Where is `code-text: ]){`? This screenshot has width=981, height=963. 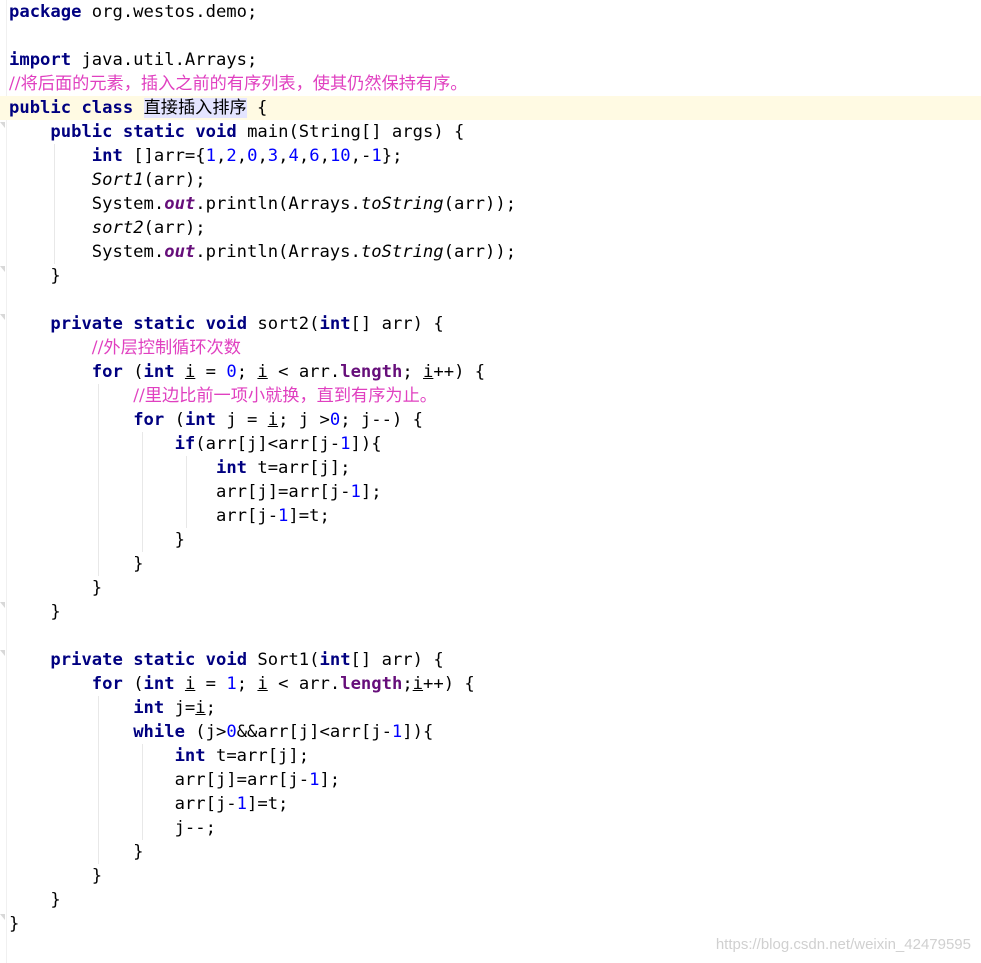 code-text: ]){ is located at coordinates (366, 444).